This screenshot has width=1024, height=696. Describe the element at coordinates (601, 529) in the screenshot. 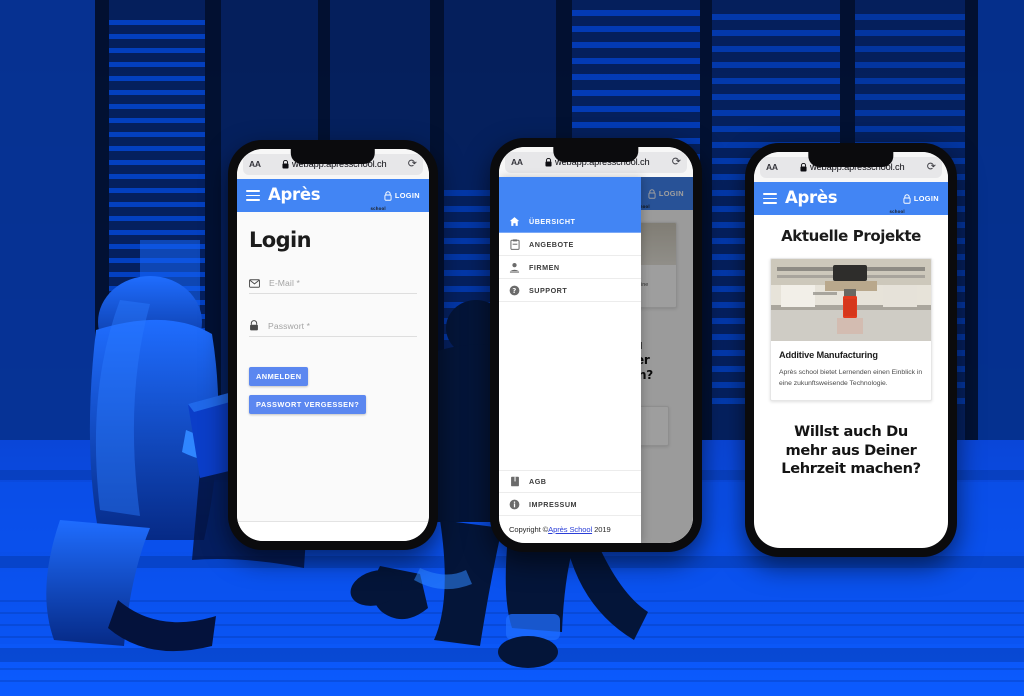

I see `copyright-suffix: 2019` at that location.